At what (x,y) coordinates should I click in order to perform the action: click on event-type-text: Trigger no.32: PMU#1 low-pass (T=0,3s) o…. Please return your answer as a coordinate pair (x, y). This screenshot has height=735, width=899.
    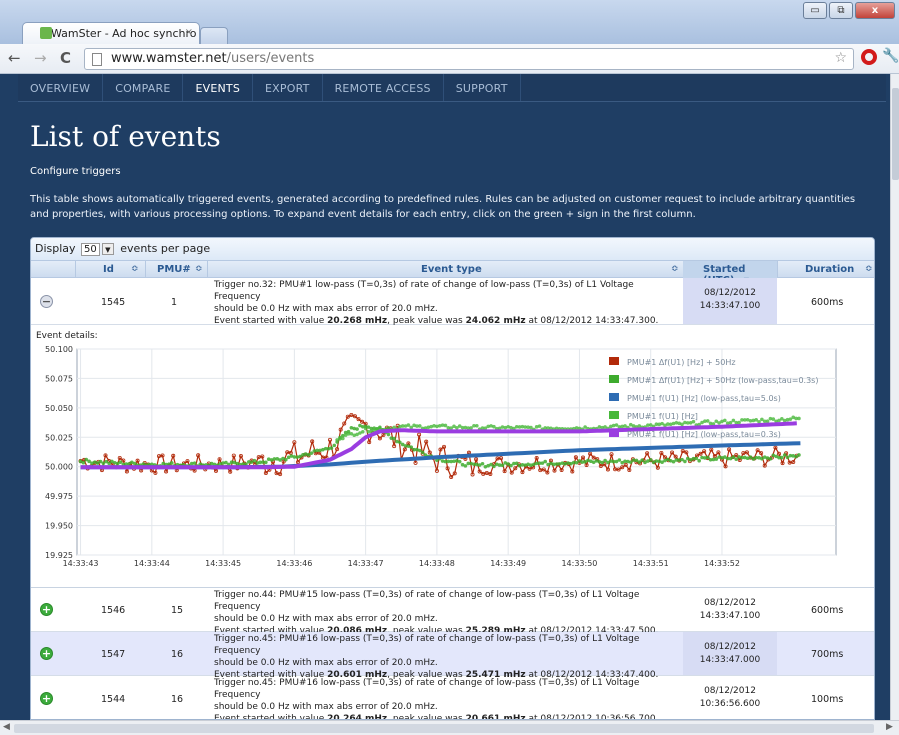
    Looking at the image, I should click on (444, 303).